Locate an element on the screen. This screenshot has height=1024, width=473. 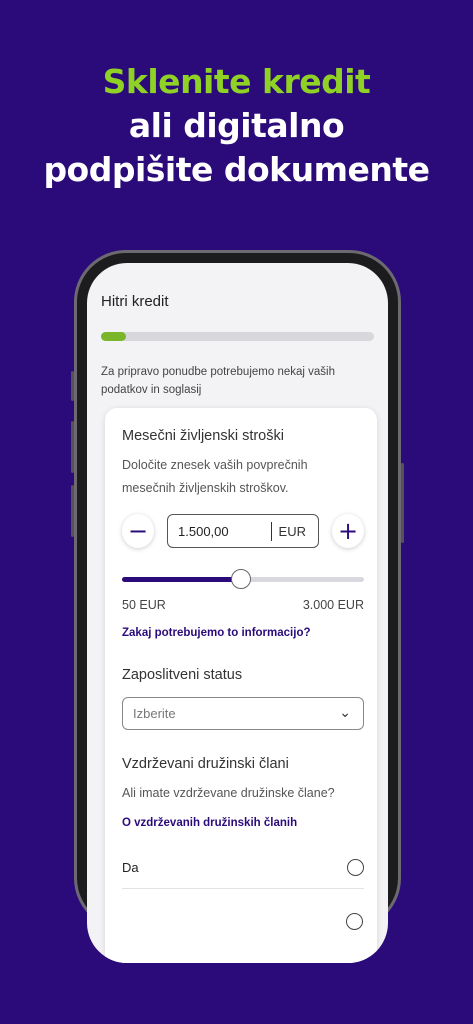
progress-bar is located at coordinates (237, 336).